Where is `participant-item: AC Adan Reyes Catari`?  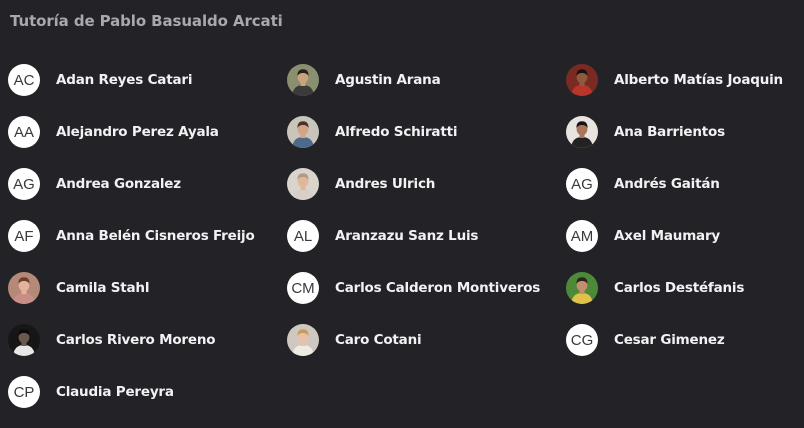 participant-item: AC Adan Reyes Catari is located at coordinates (147, 80).